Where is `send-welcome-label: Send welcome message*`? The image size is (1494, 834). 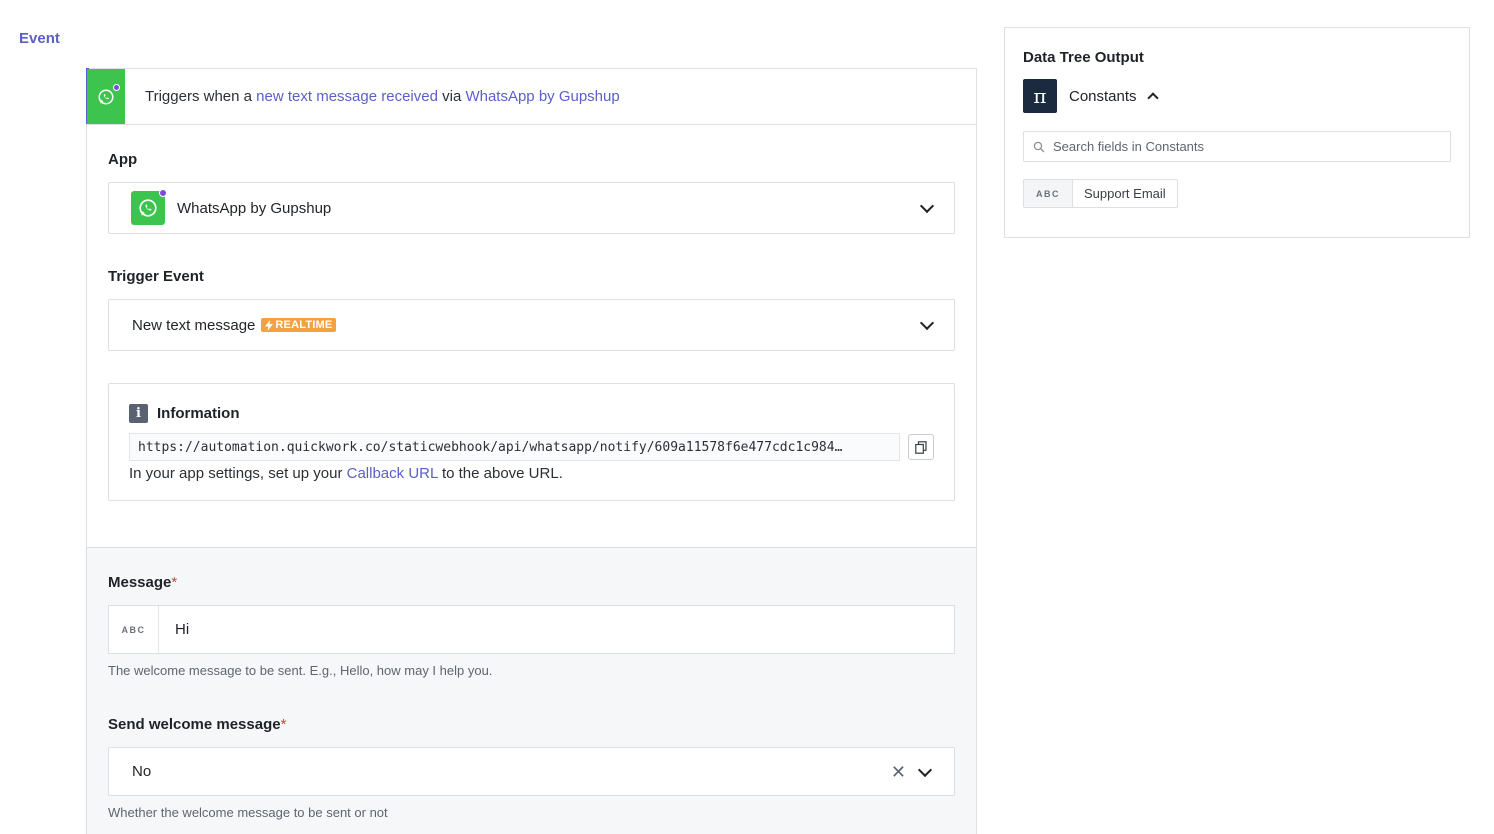
send-welcome-label: Send welcome message* is located at coordinates (531, 724).